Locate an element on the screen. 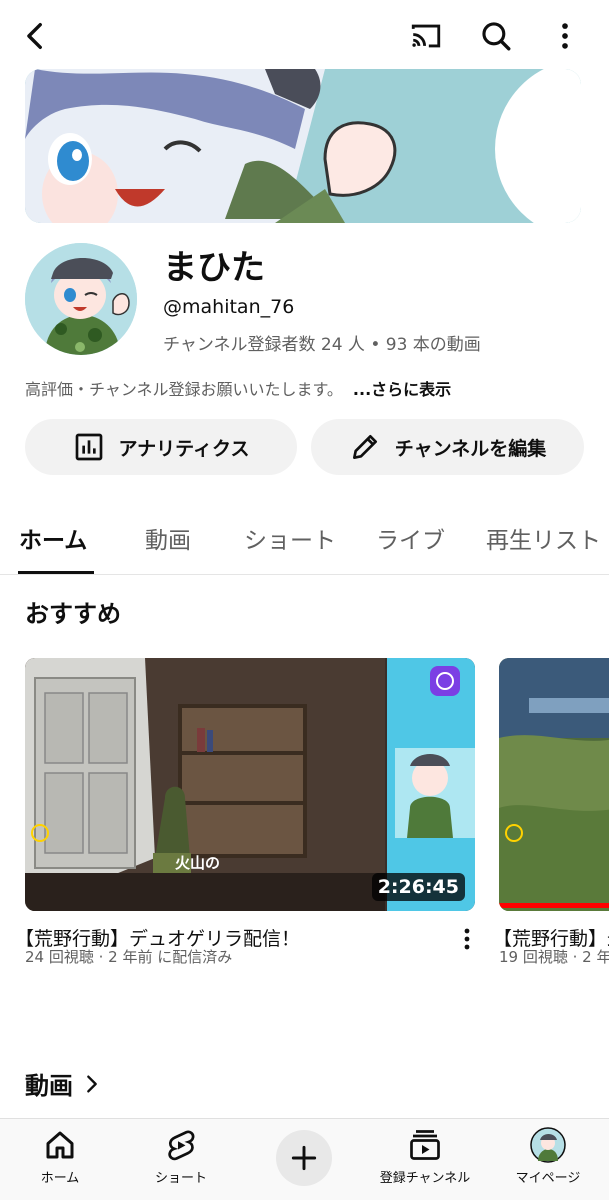  nav-shorts-label: ショート is located at coordinates (180, 1178).